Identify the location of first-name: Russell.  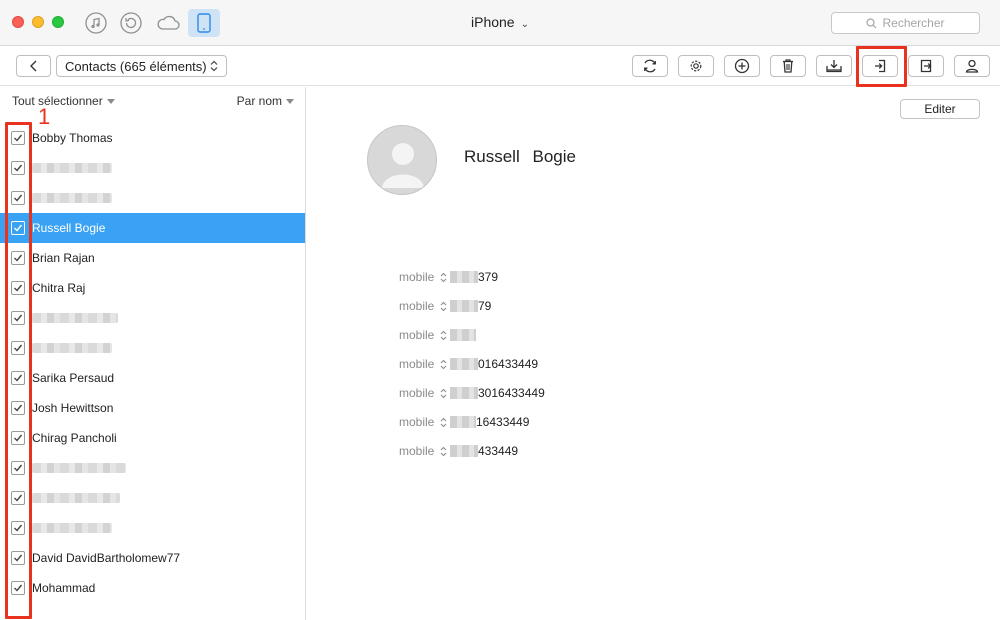
(492, 156).